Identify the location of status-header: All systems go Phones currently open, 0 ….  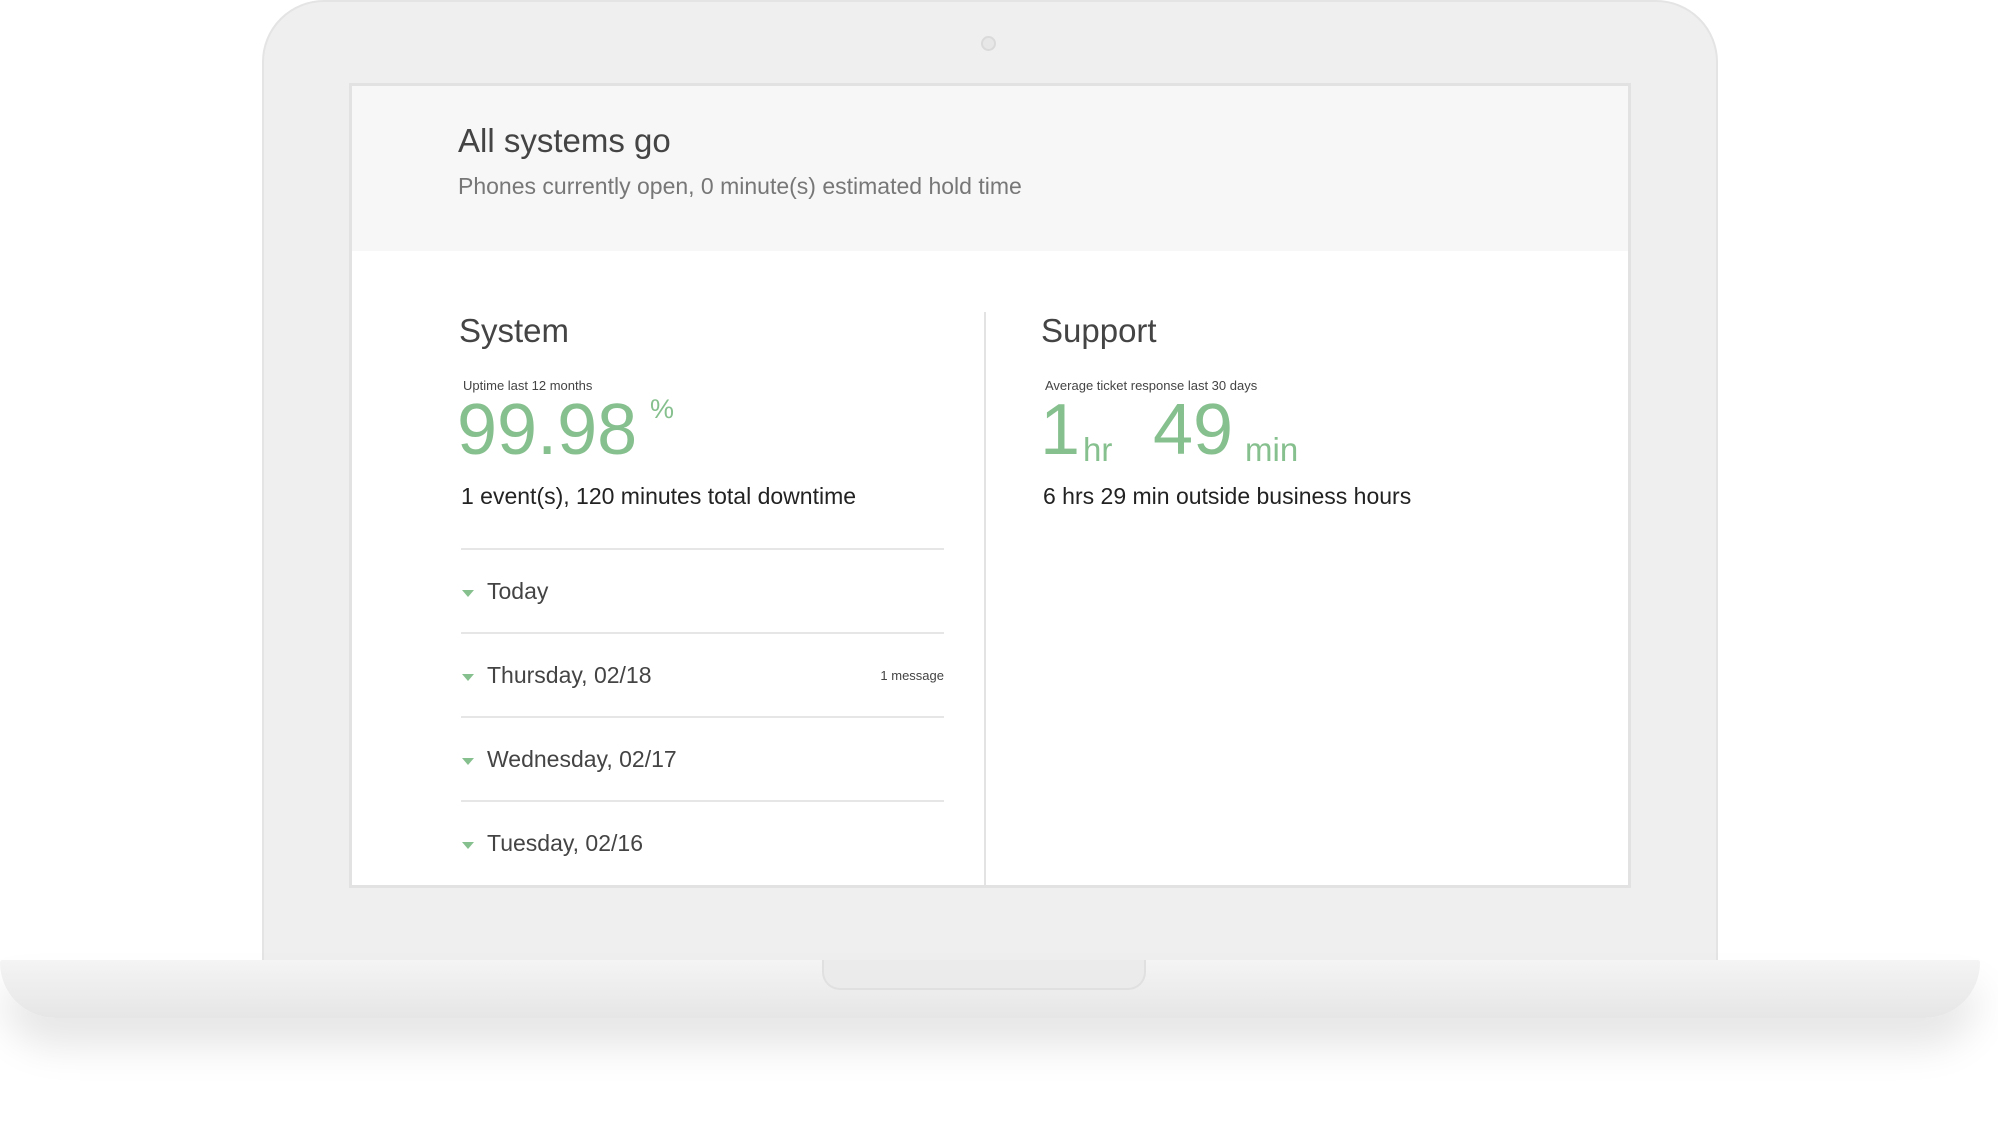
(990, 168).